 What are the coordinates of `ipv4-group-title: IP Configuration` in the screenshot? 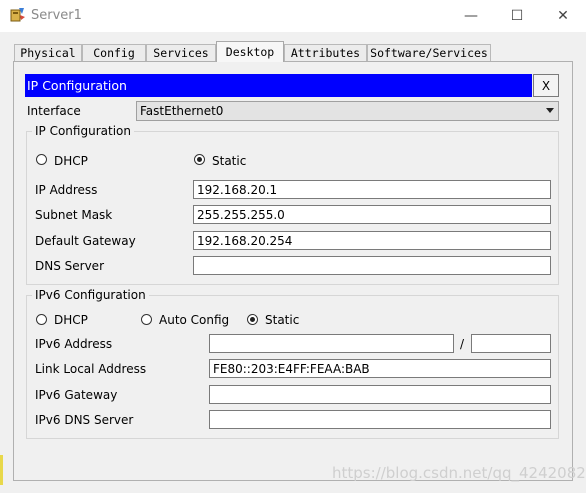 It's located at (83, 131).